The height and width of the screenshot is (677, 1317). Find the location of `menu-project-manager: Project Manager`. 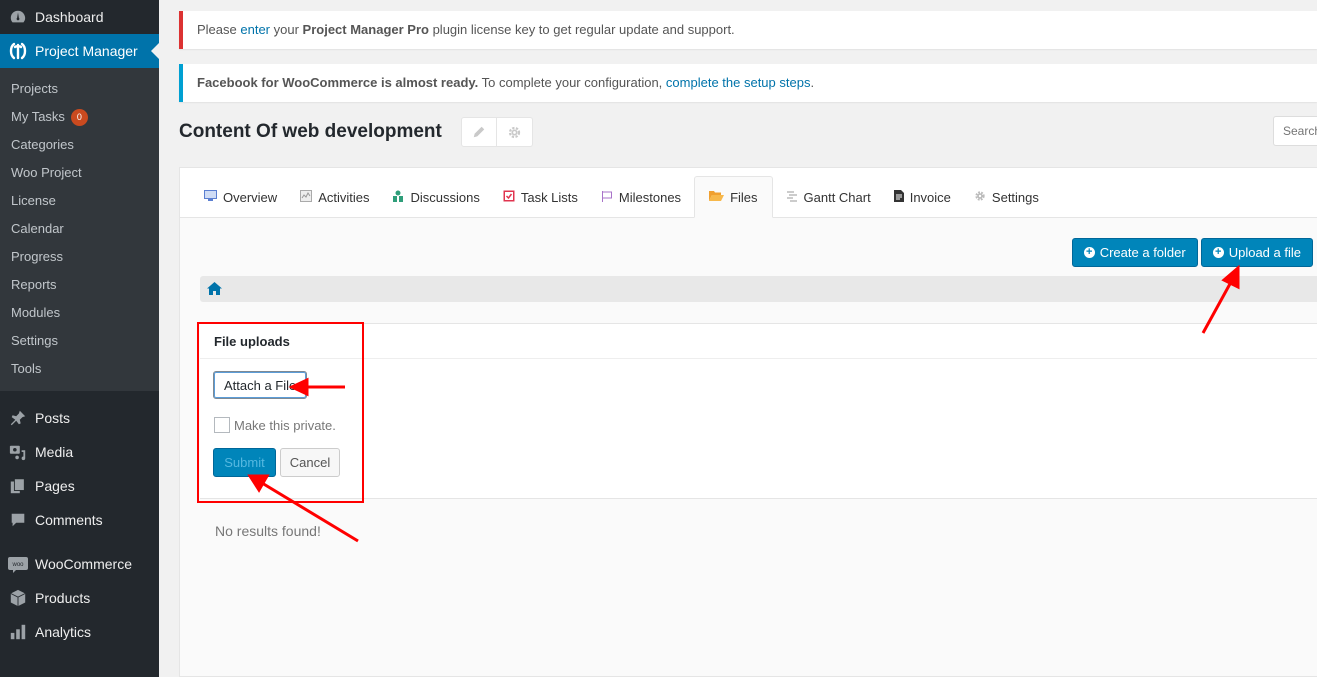

menu-project-manager: Project Manager is located at coordinates (79, 51).